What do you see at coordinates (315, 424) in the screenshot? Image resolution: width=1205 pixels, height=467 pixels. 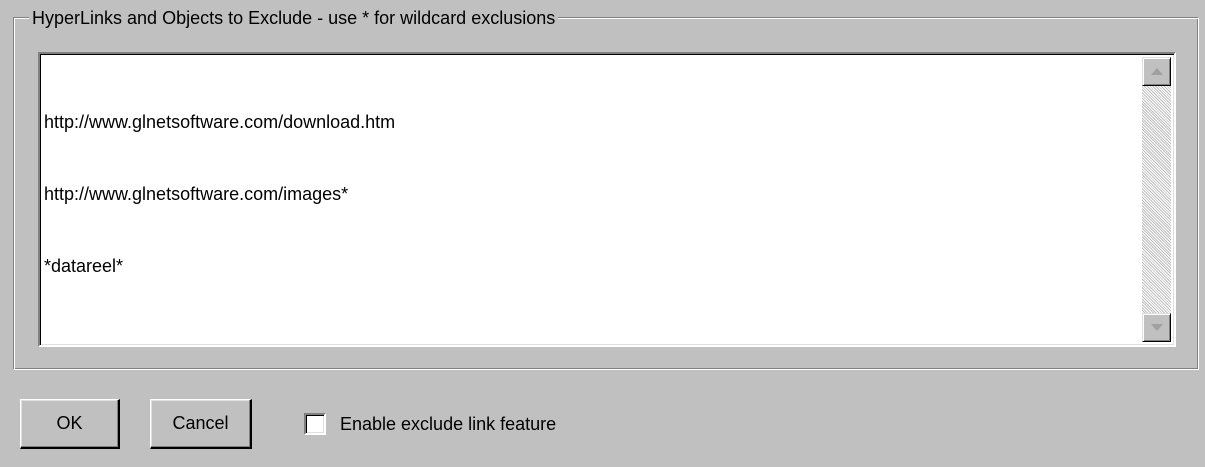 I see `checkbox-box` at bounding box center [315, 424].